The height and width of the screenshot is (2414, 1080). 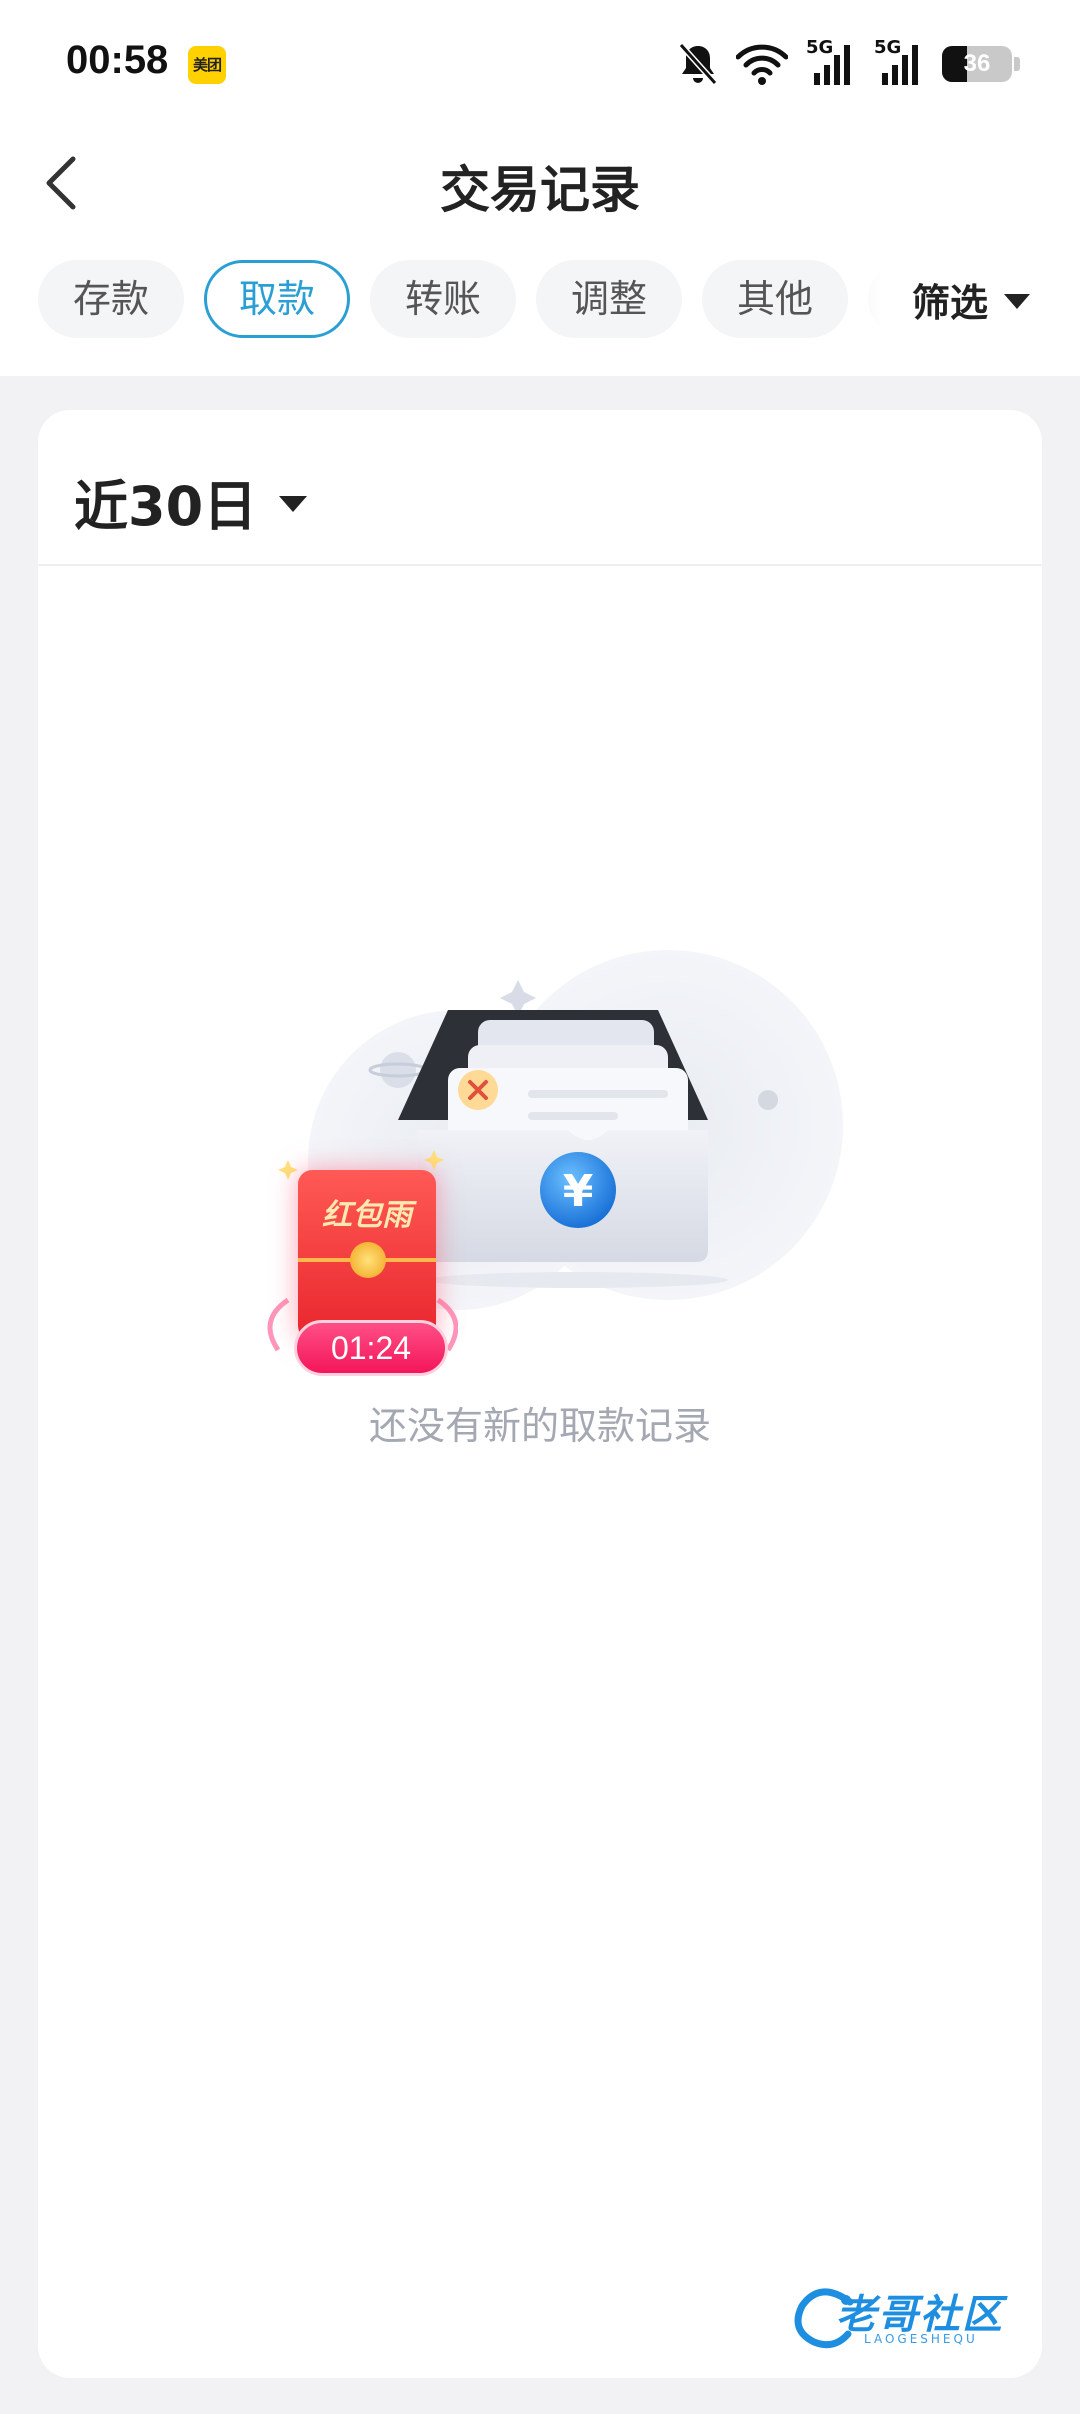 I want to click on category-tabs: 存款 取款 转账 调整 其他 筛选, so click(x=540, y=306).